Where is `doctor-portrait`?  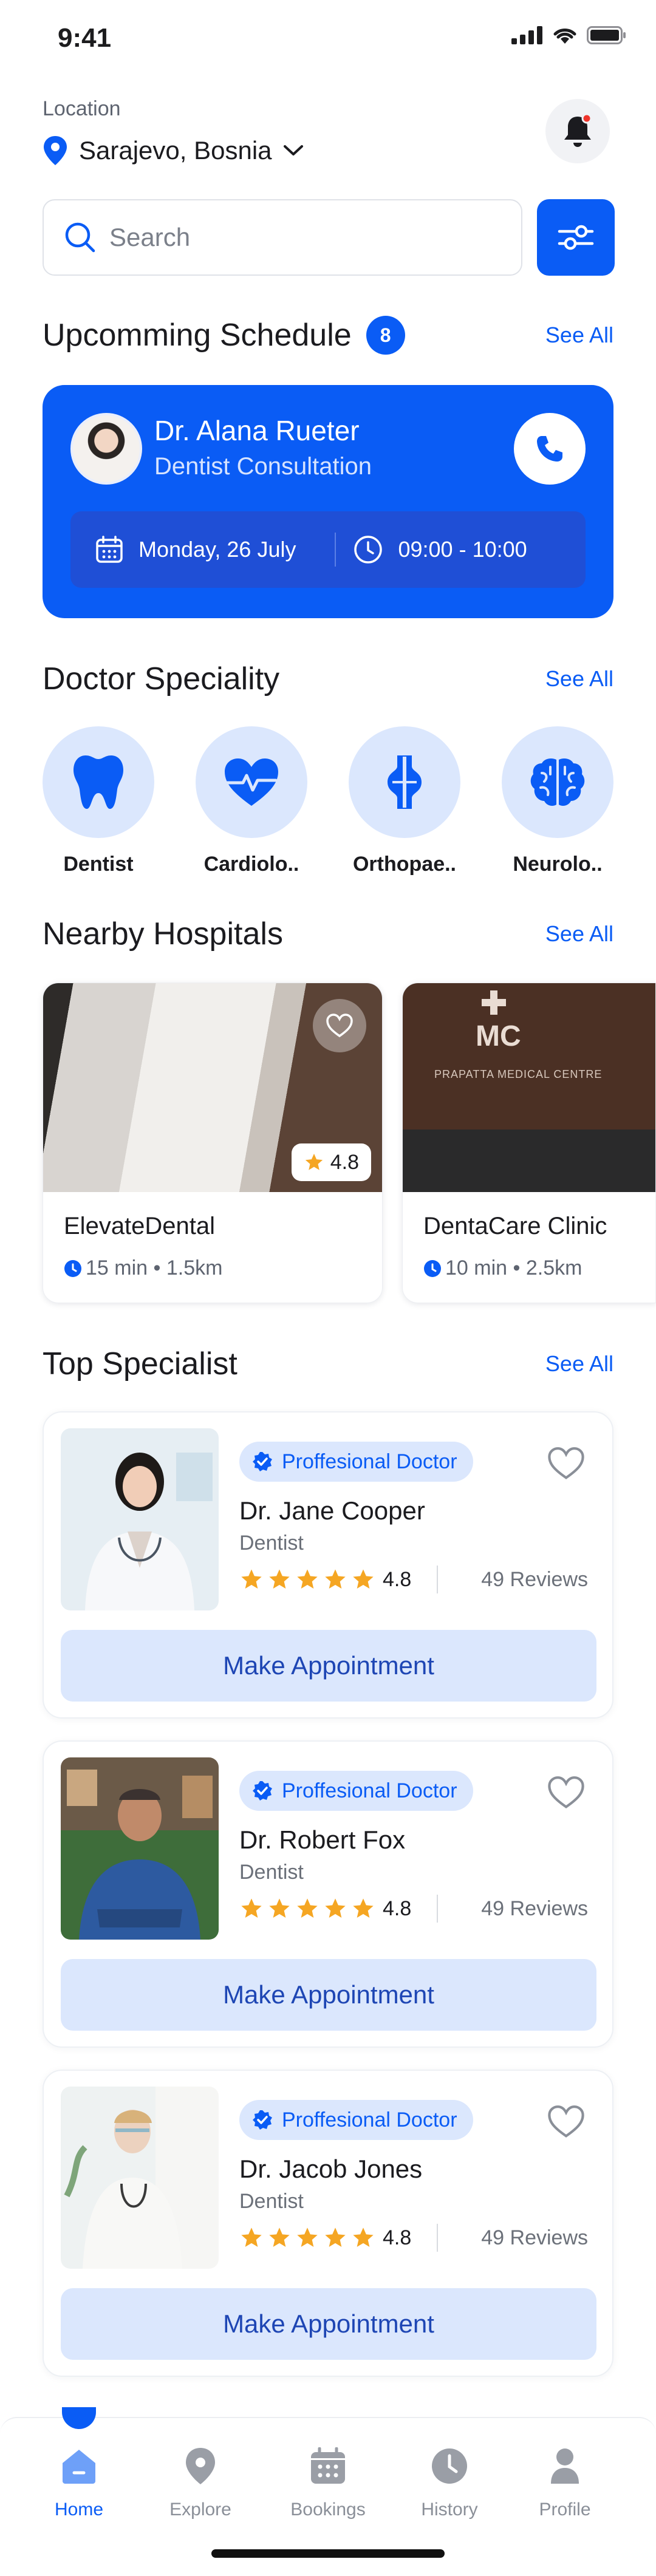 doctor-portrait is located at coordinates (149, 1531).